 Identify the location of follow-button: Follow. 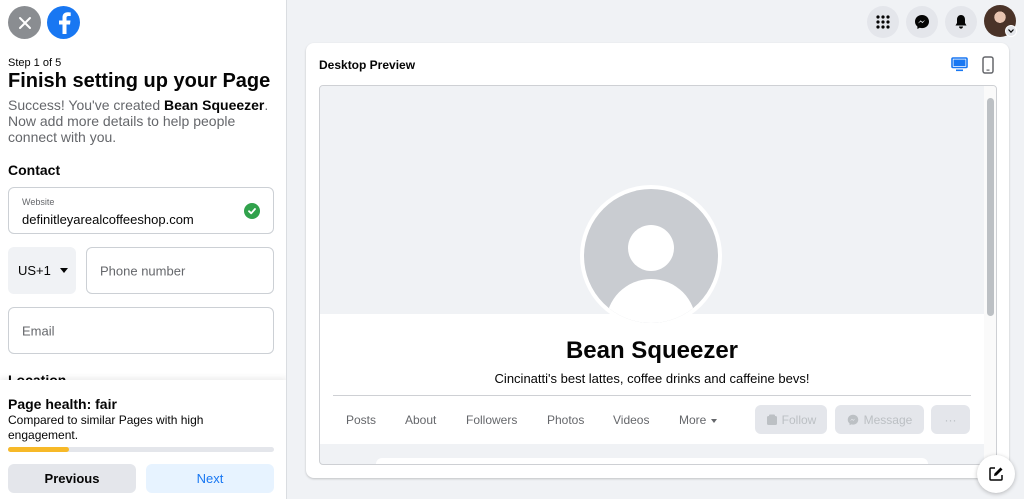
(791, 419).